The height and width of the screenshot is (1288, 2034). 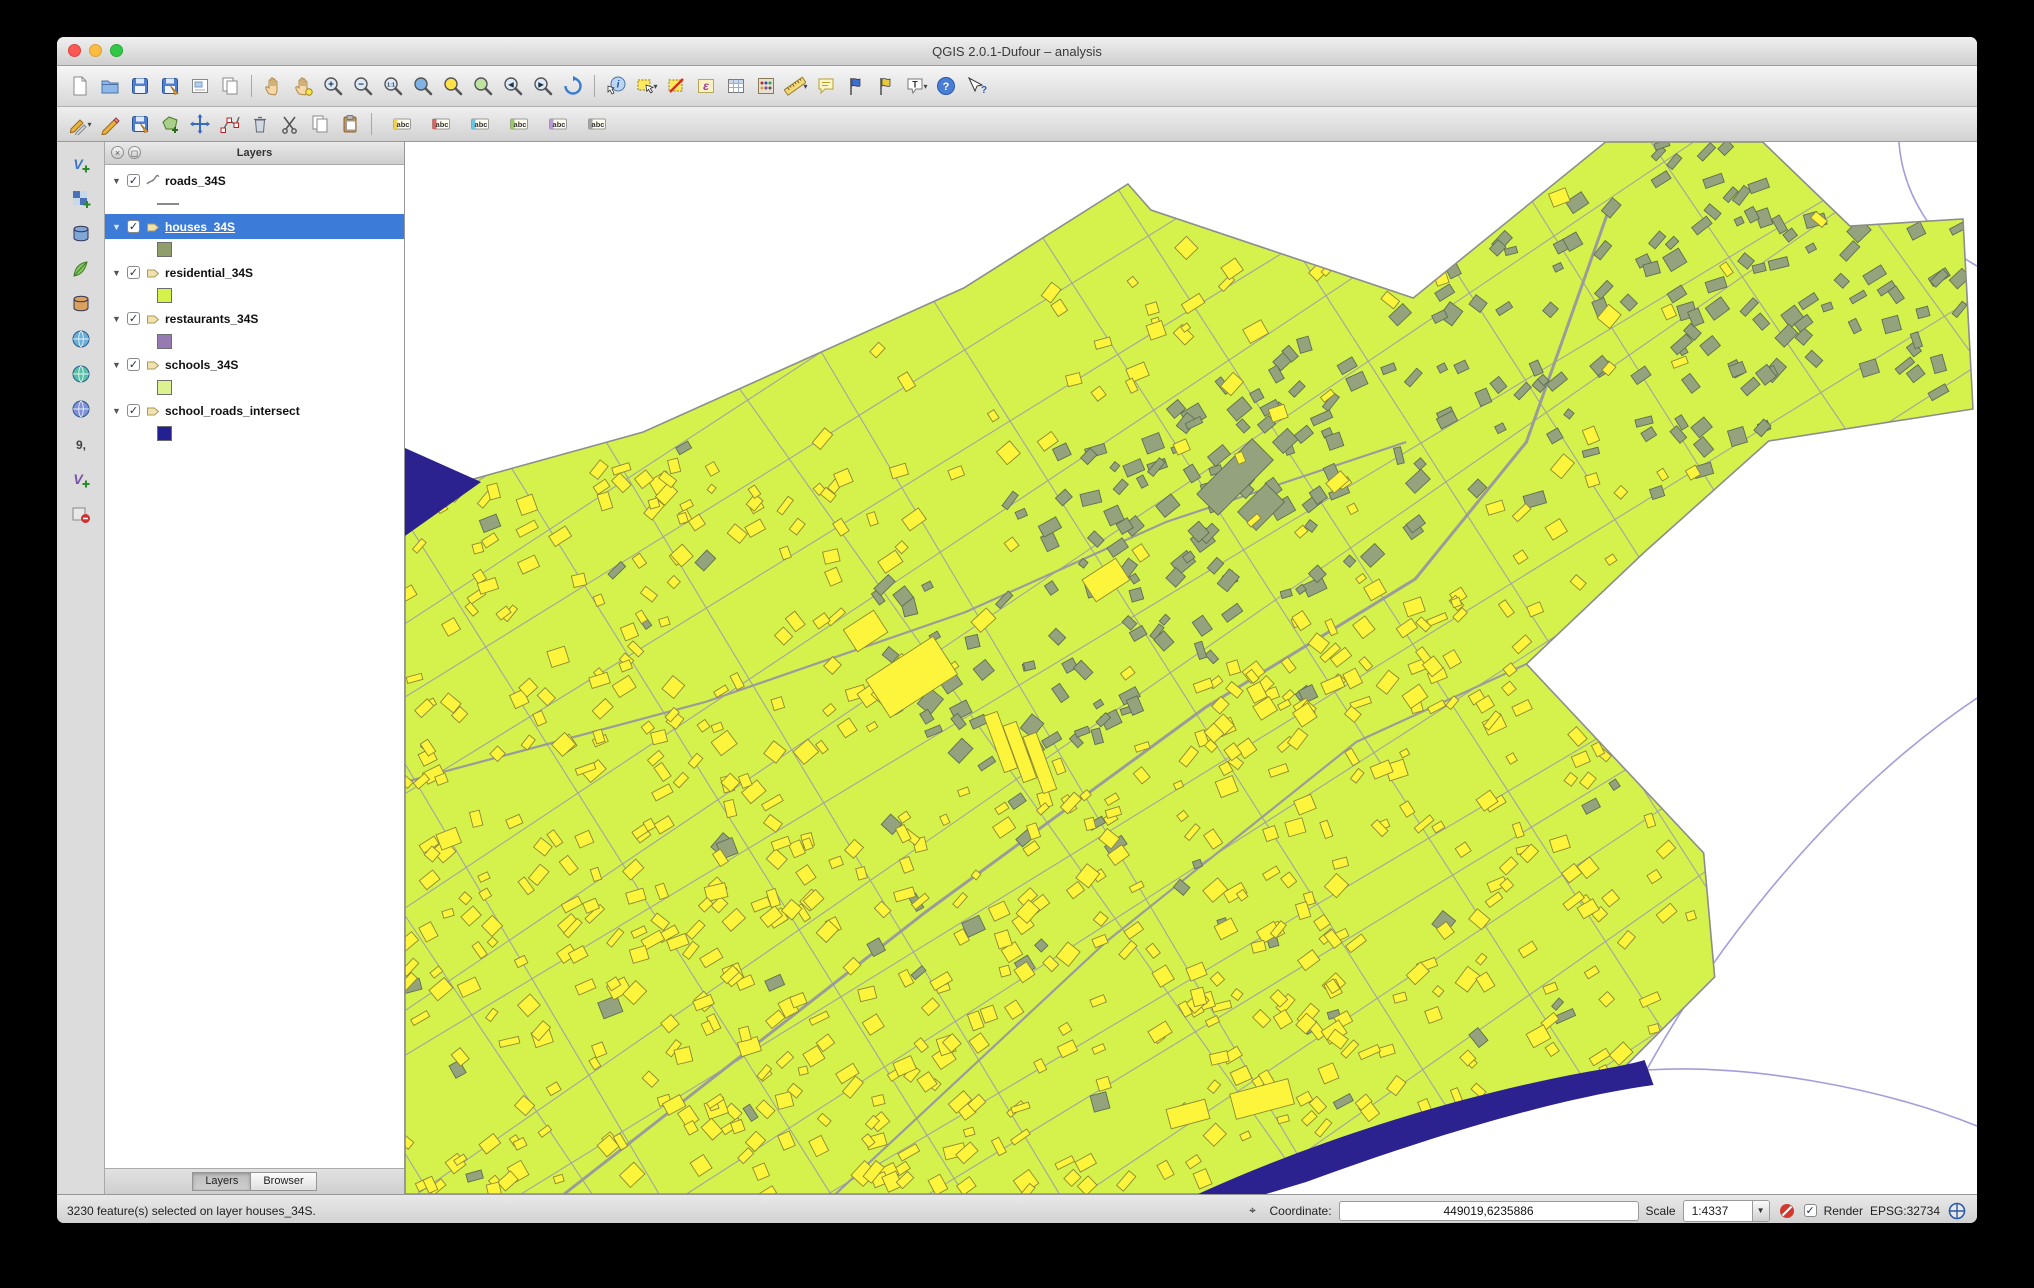 I want to click on new-print-composer-button, so click(x=200, y=86).